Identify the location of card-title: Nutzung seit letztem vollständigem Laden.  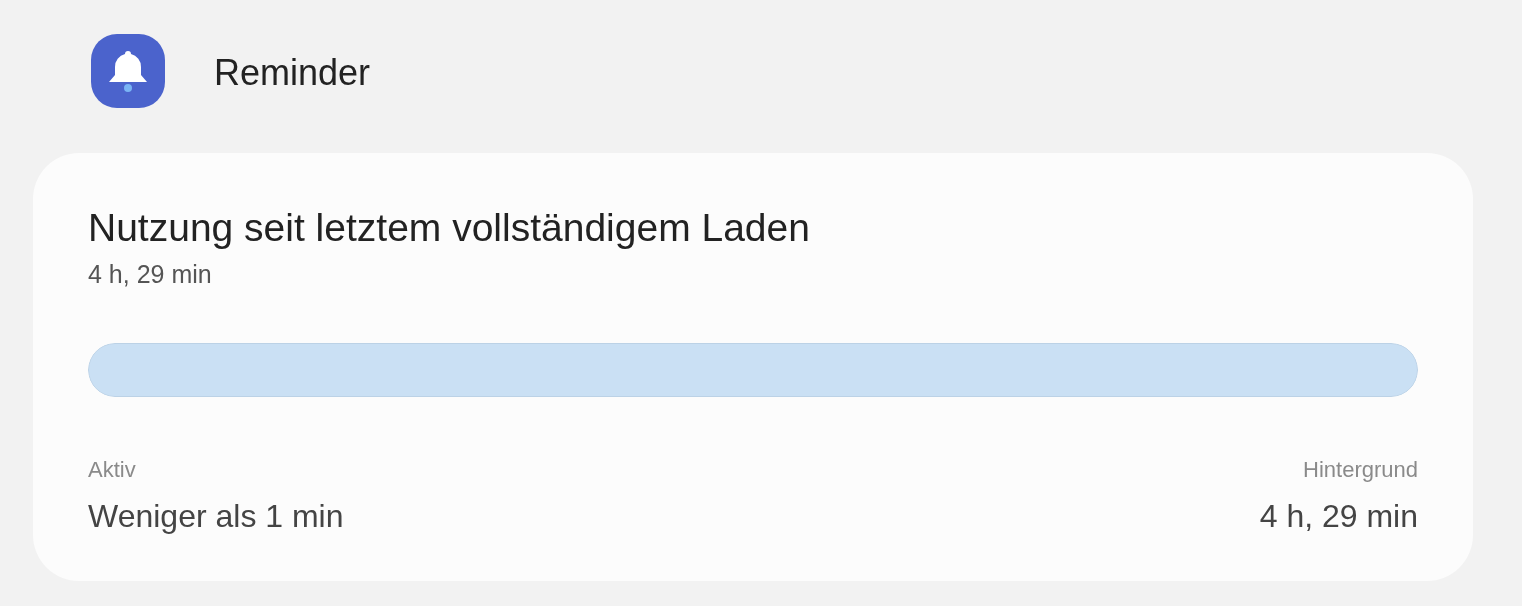
(449, 228).